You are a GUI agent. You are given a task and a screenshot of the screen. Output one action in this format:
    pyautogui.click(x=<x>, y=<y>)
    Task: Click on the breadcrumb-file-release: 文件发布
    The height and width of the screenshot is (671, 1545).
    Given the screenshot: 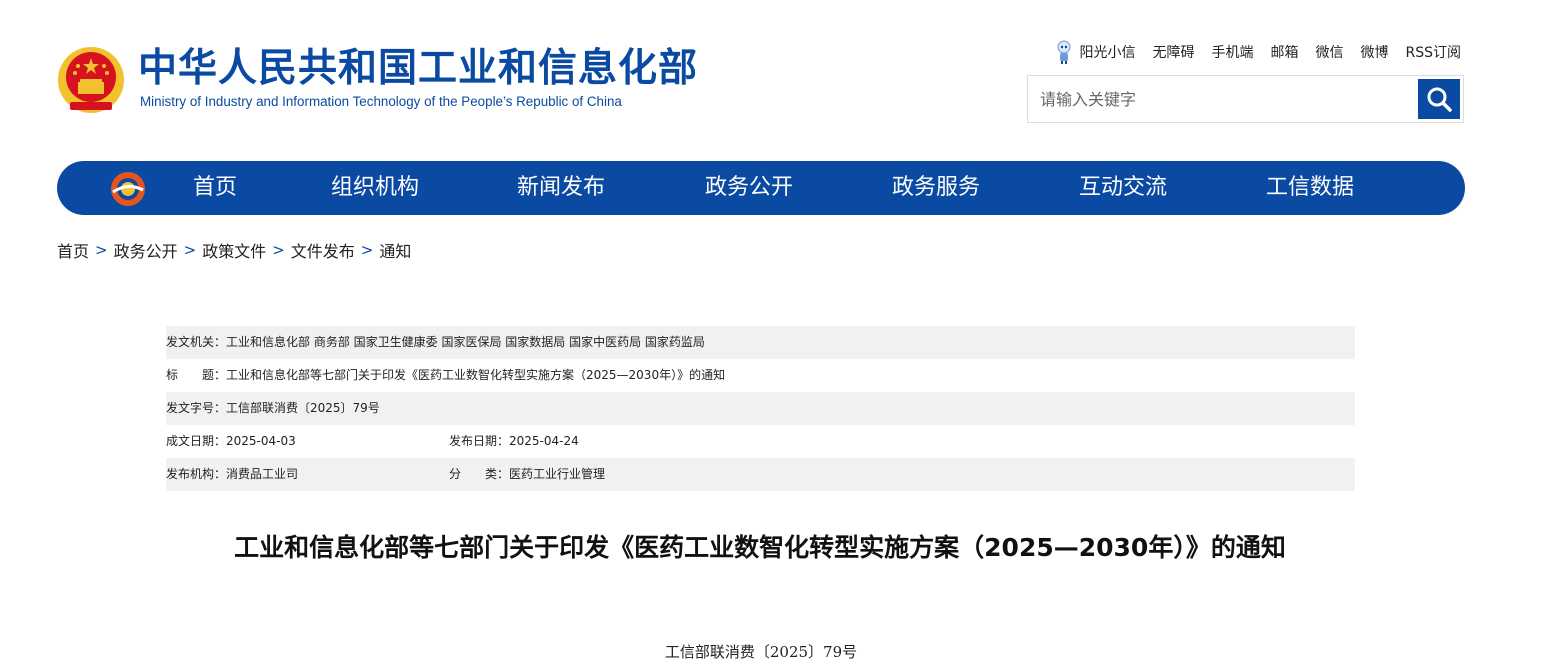 What is the action you would take?
    pyautogui.click(x=323, y=250)
    